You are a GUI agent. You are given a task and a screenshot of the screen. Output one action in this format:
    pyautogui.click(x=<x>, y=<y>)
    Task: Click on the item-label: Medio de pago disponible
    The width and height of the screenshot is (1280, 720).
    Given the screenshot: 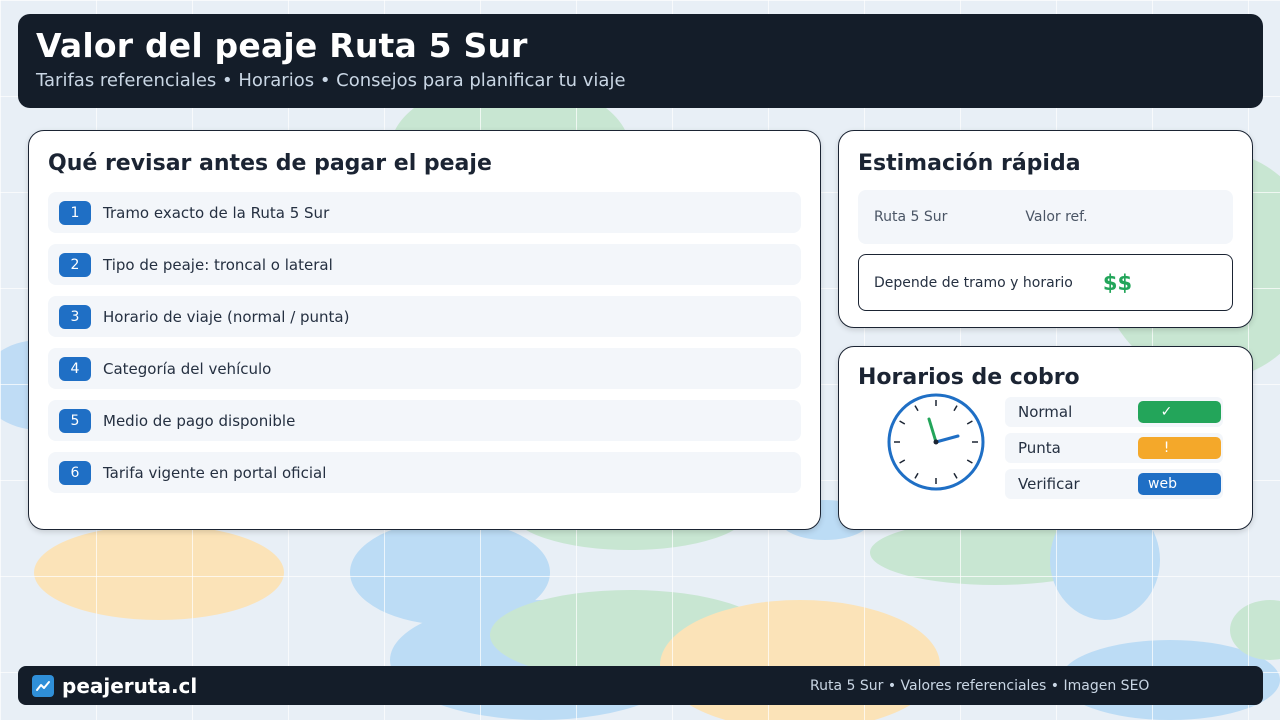 What is the action you would take?
    pyautogui.click(x=199, y=420)
    